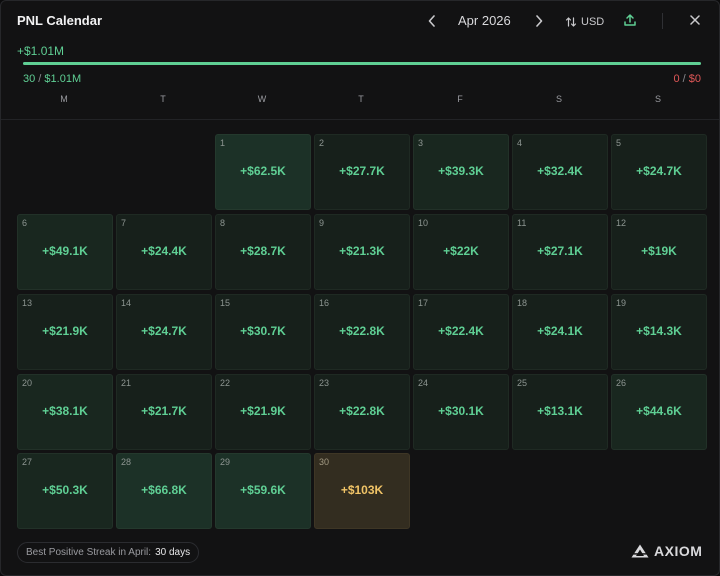  I want to click on day-number: 3, so click(421, 143).